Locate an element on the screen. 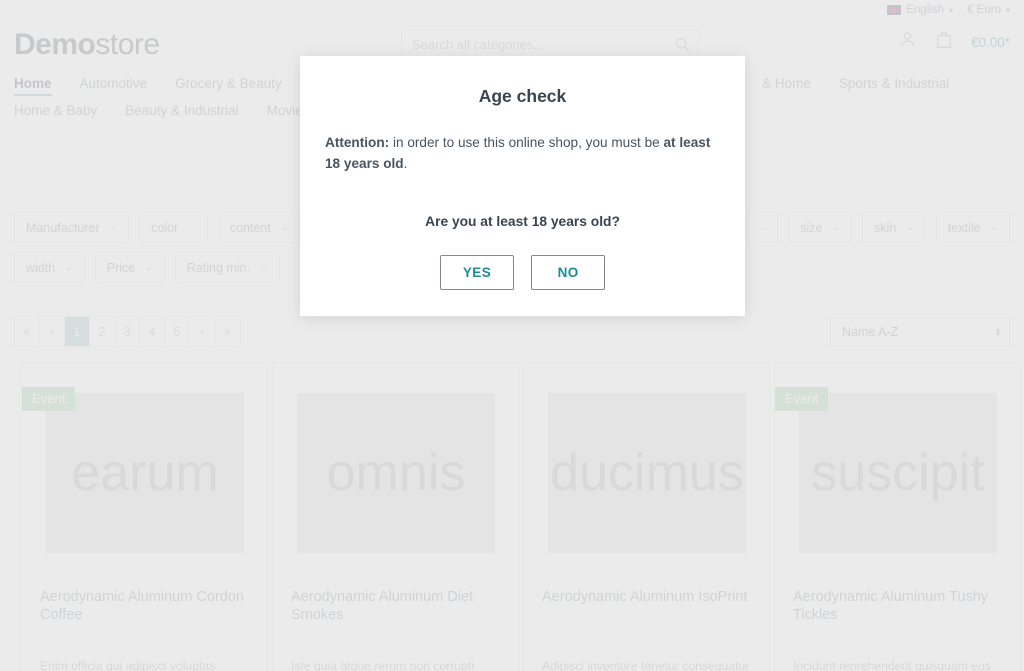 This screenshot has width=1024, height=671. modal-title: Age check is located at coordinates (522, 96).